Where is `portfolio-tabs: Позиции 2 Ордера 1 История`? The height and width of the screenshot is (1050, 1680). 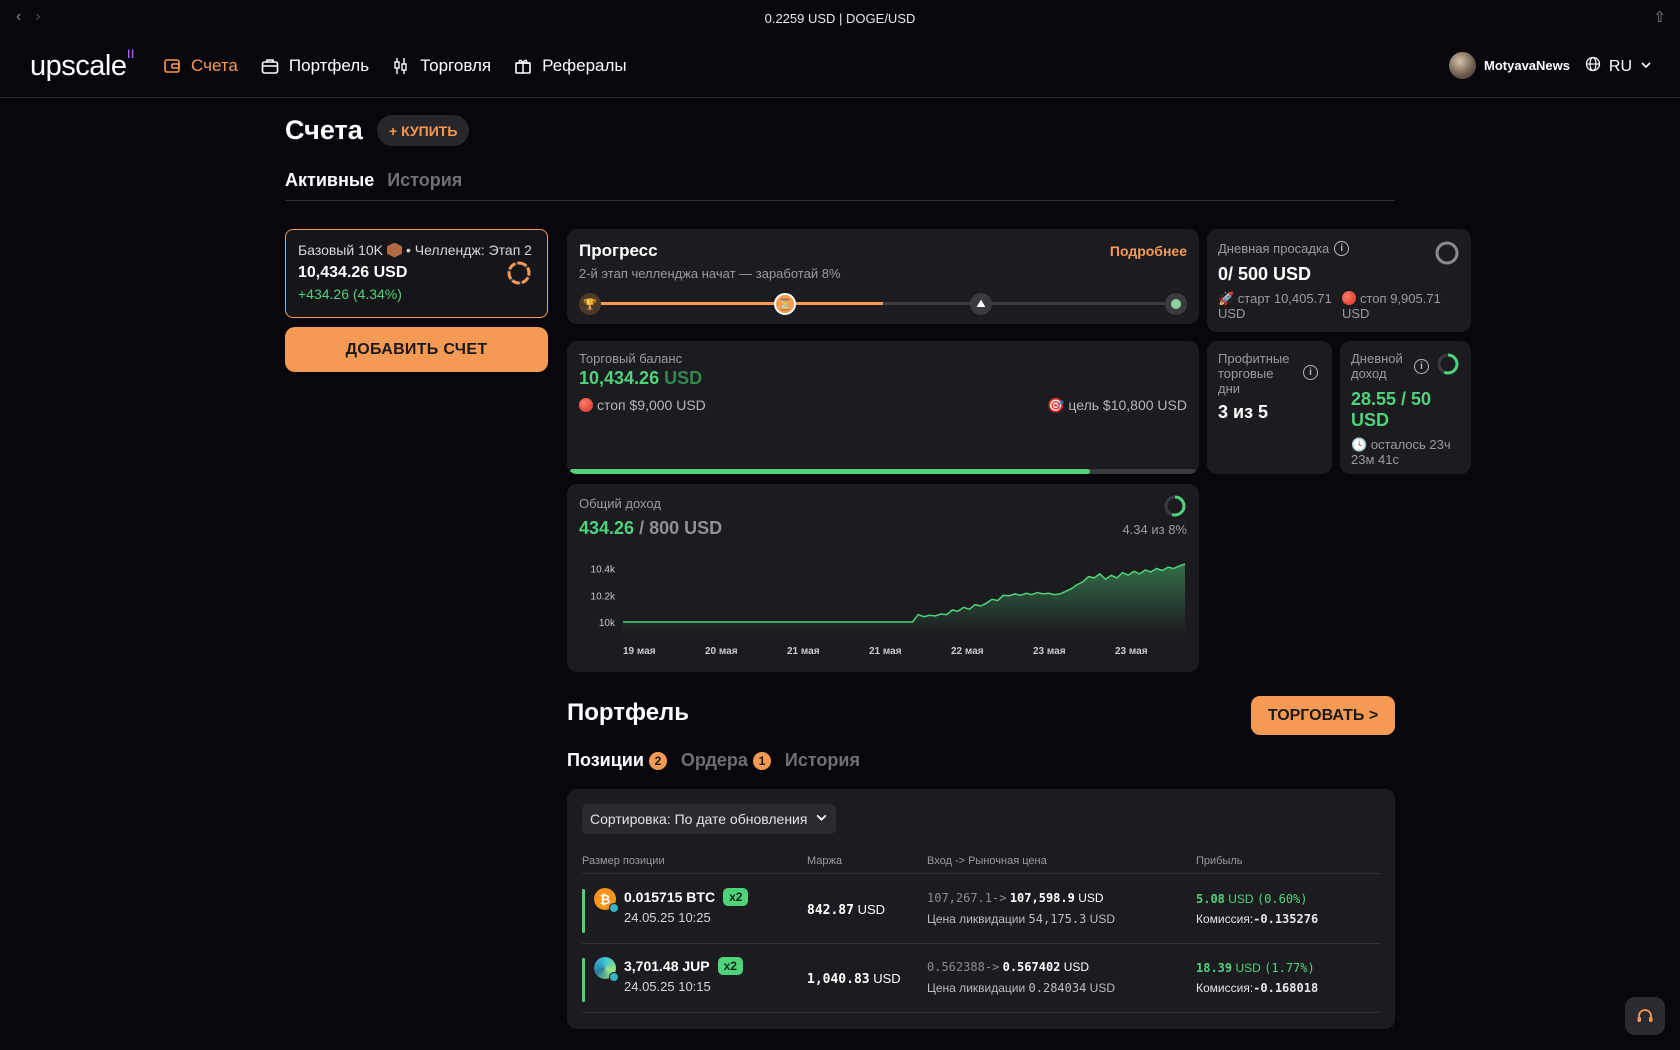 portfolio-tabs: Позиции 2 Ордера 1 История is located at coordinates (713, 760).